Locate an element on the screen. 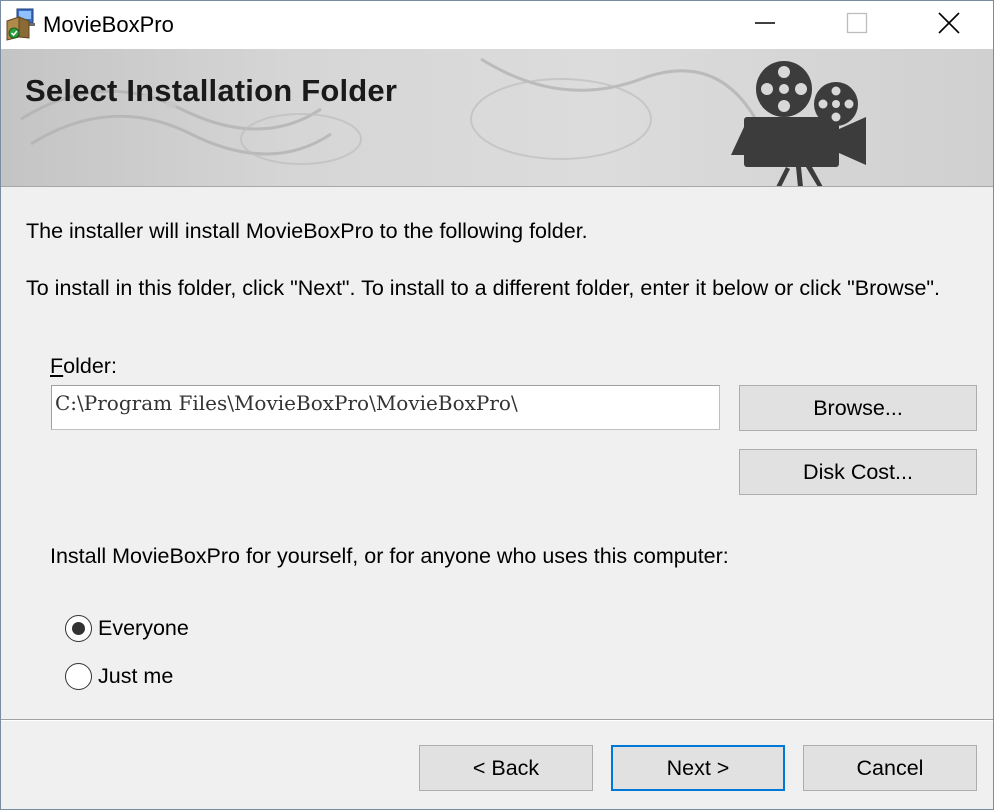  radio-label-everyone: Everyone is located at coordinates (143, 628).